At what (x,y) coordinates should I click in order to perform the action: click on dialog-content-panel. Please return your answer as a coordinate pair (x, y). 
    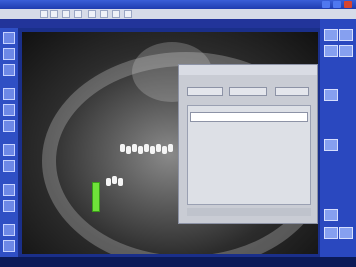
    Looking at the image, I should click on (249, 155).